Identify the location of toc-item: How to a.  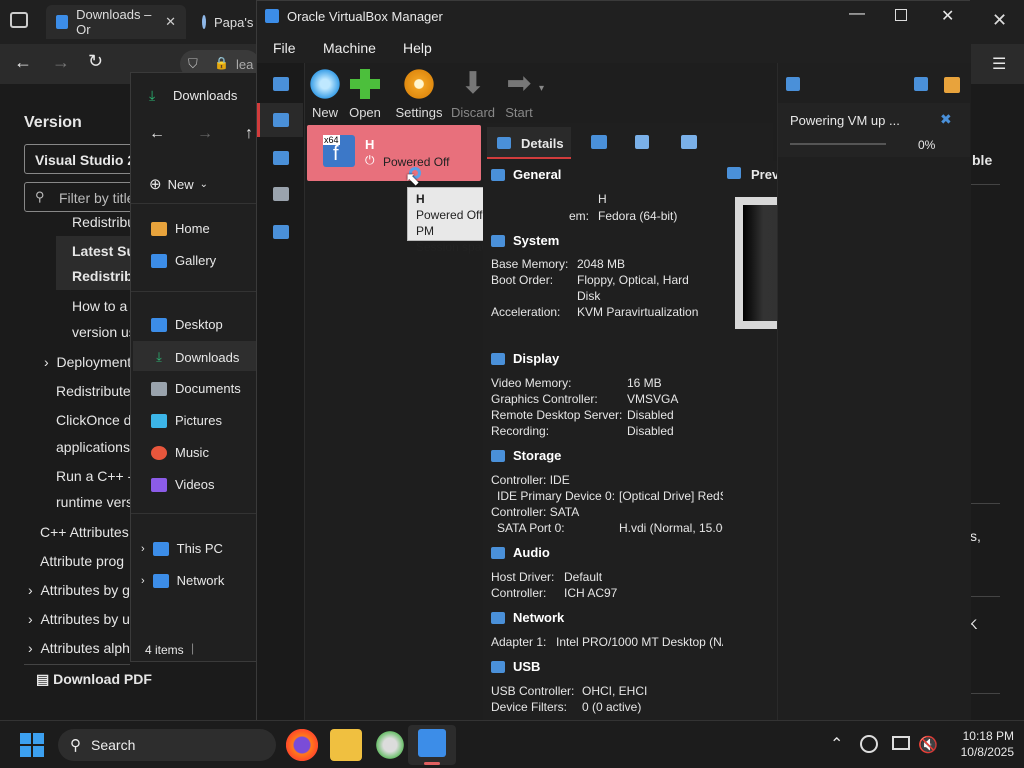
(99, 306).